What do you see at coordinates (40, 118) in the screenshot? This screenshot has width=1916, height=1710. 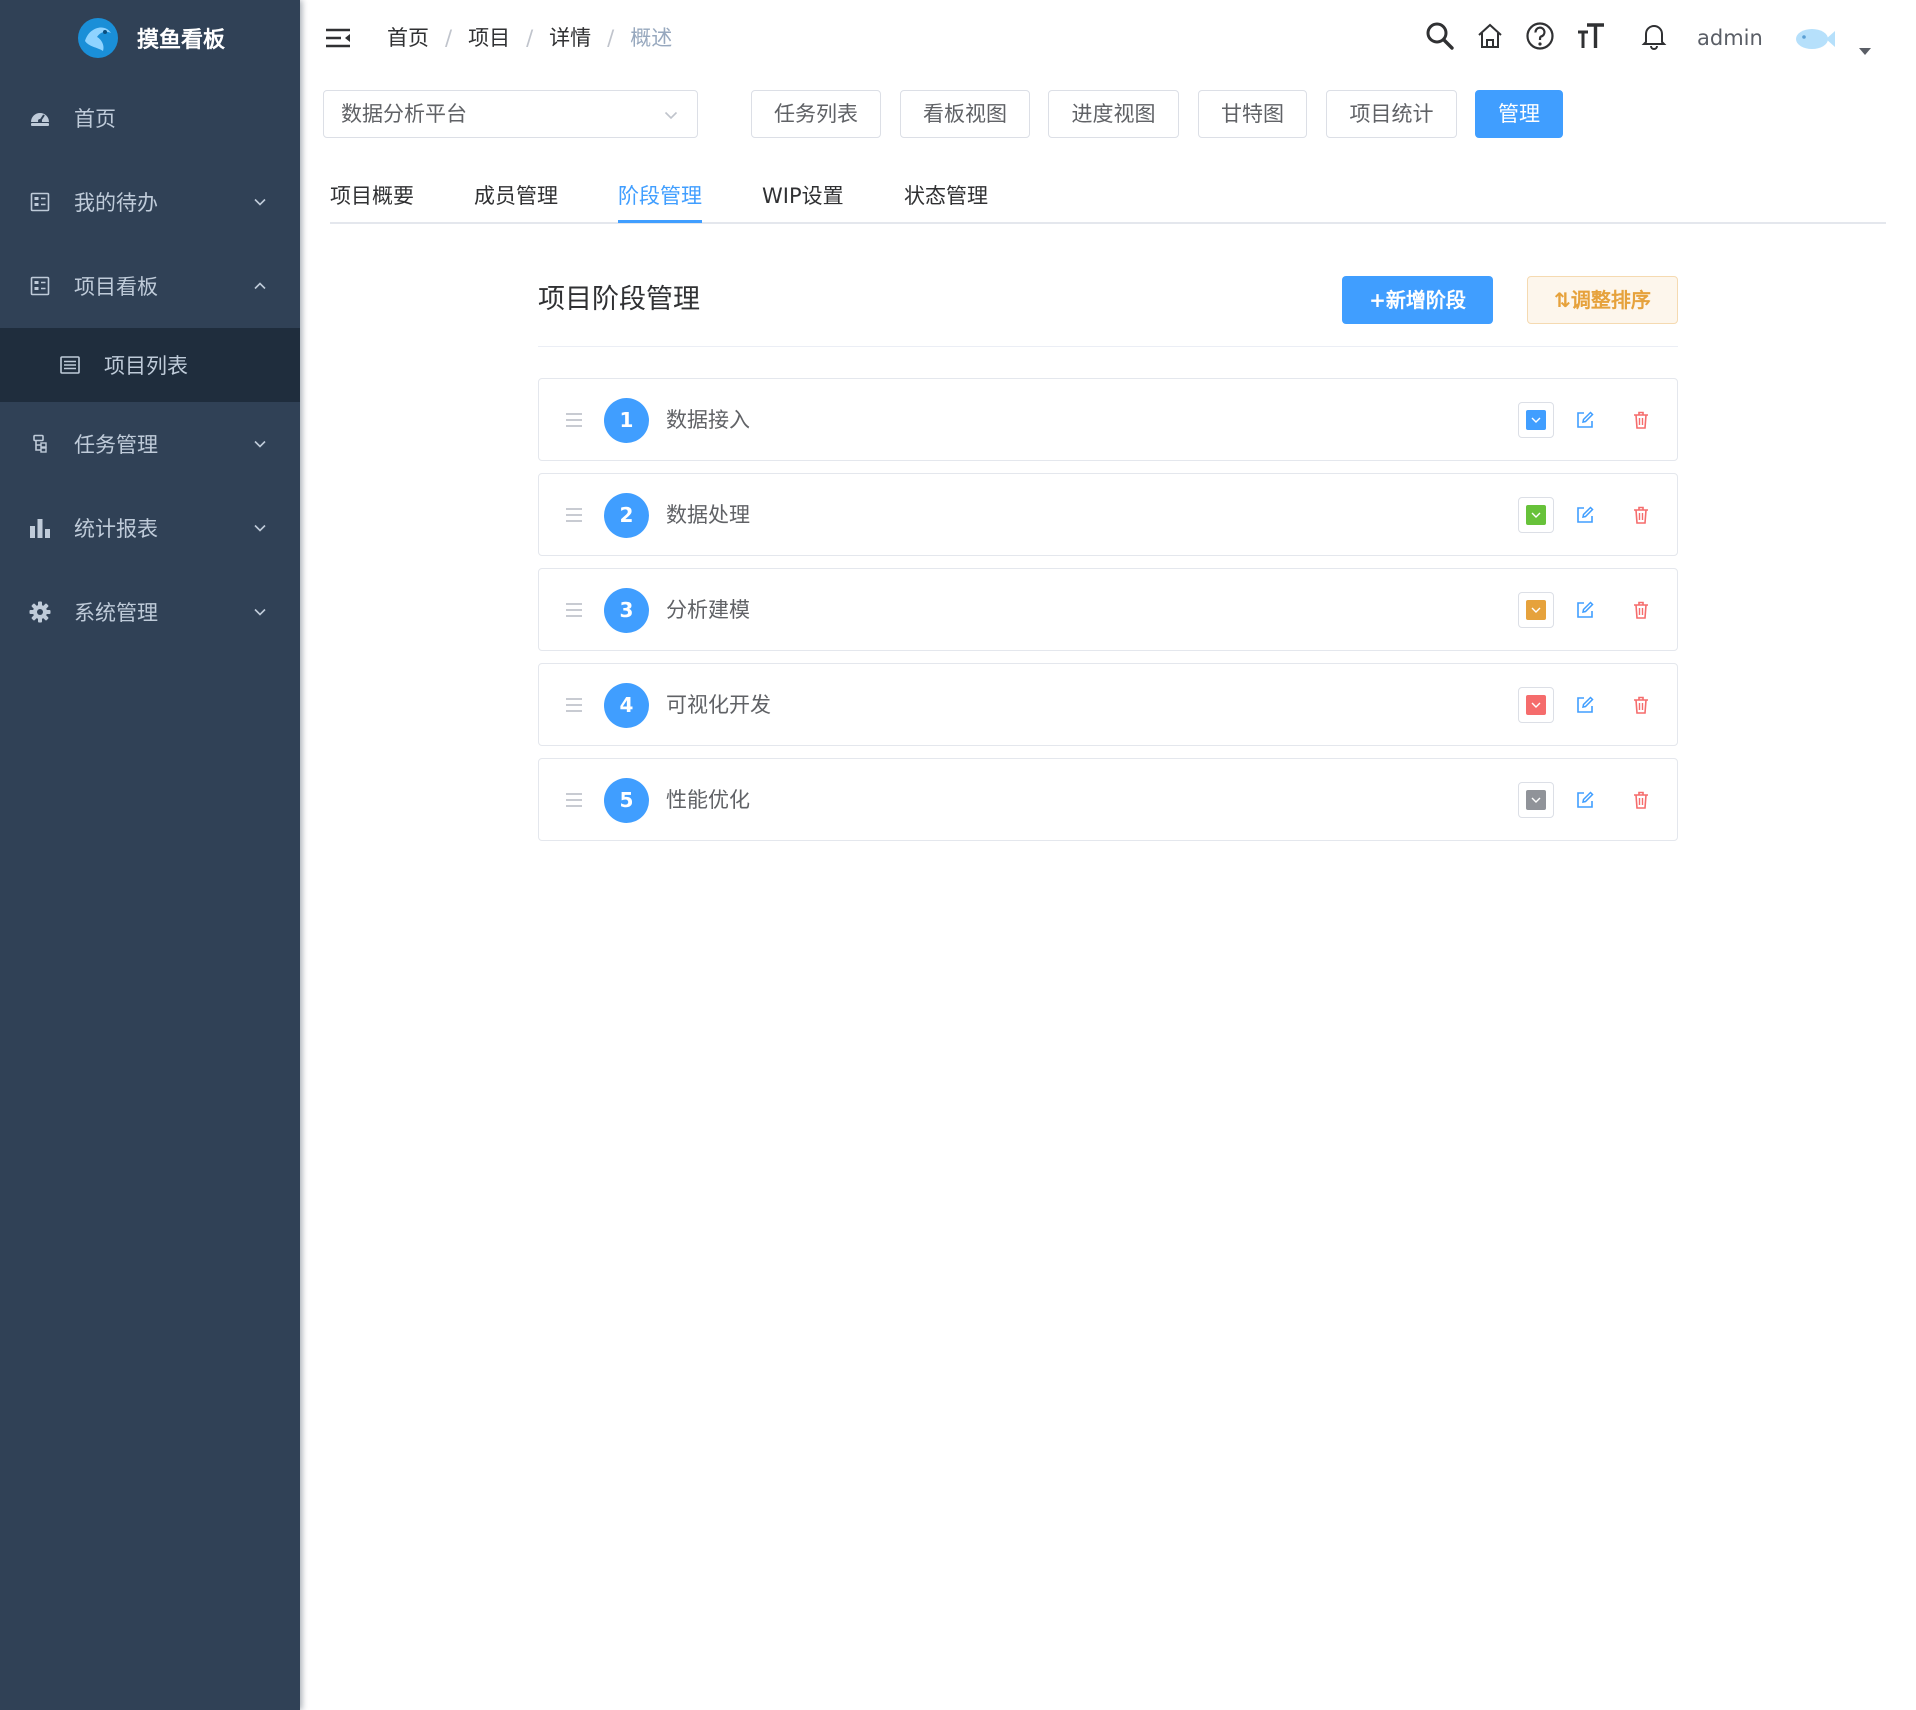 I see `dashboard-icon` at bounding box center [40, 118].